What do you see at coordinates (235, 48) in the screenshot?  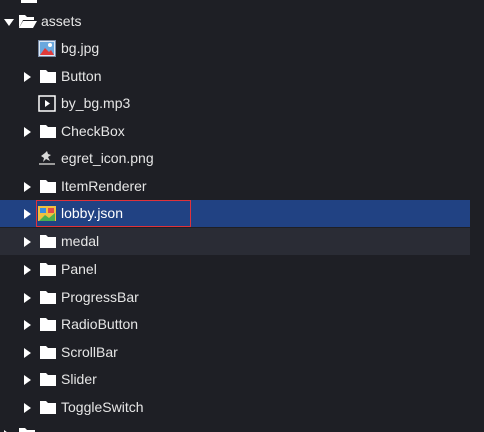 I see `tree-row-bg-jpg: bg.jpg` at bounding box center [235, 48].